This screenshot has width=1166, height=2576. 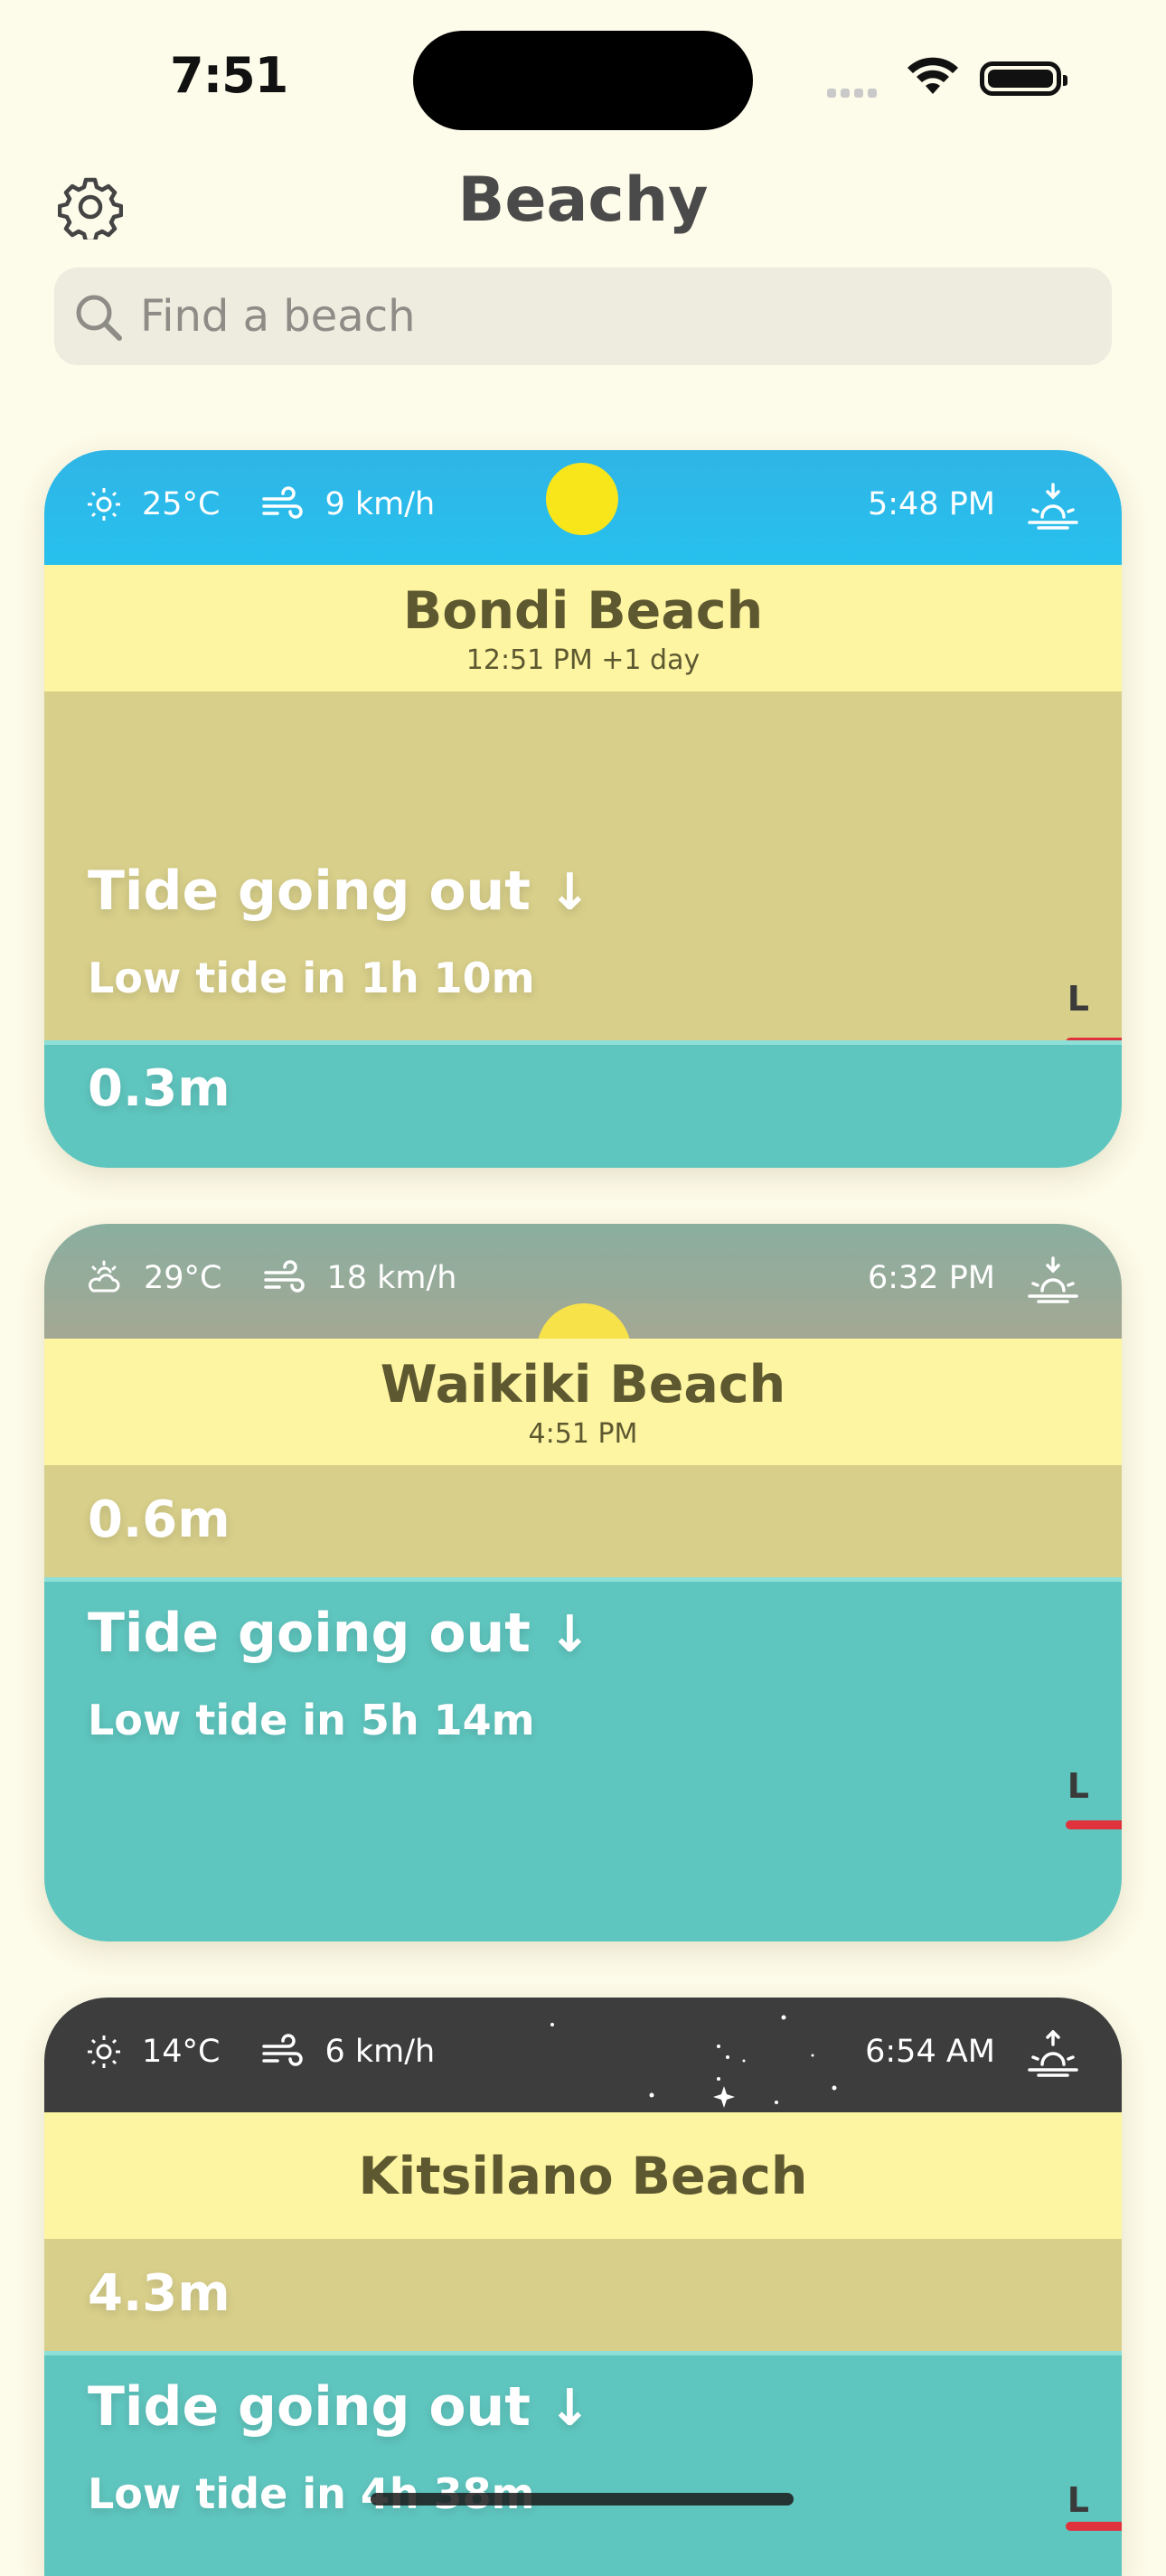 What do you see at coordinates (583, 1521) in the screenshot?
I see `sand-area: 0.6m` at bounding box center [583, 1521].